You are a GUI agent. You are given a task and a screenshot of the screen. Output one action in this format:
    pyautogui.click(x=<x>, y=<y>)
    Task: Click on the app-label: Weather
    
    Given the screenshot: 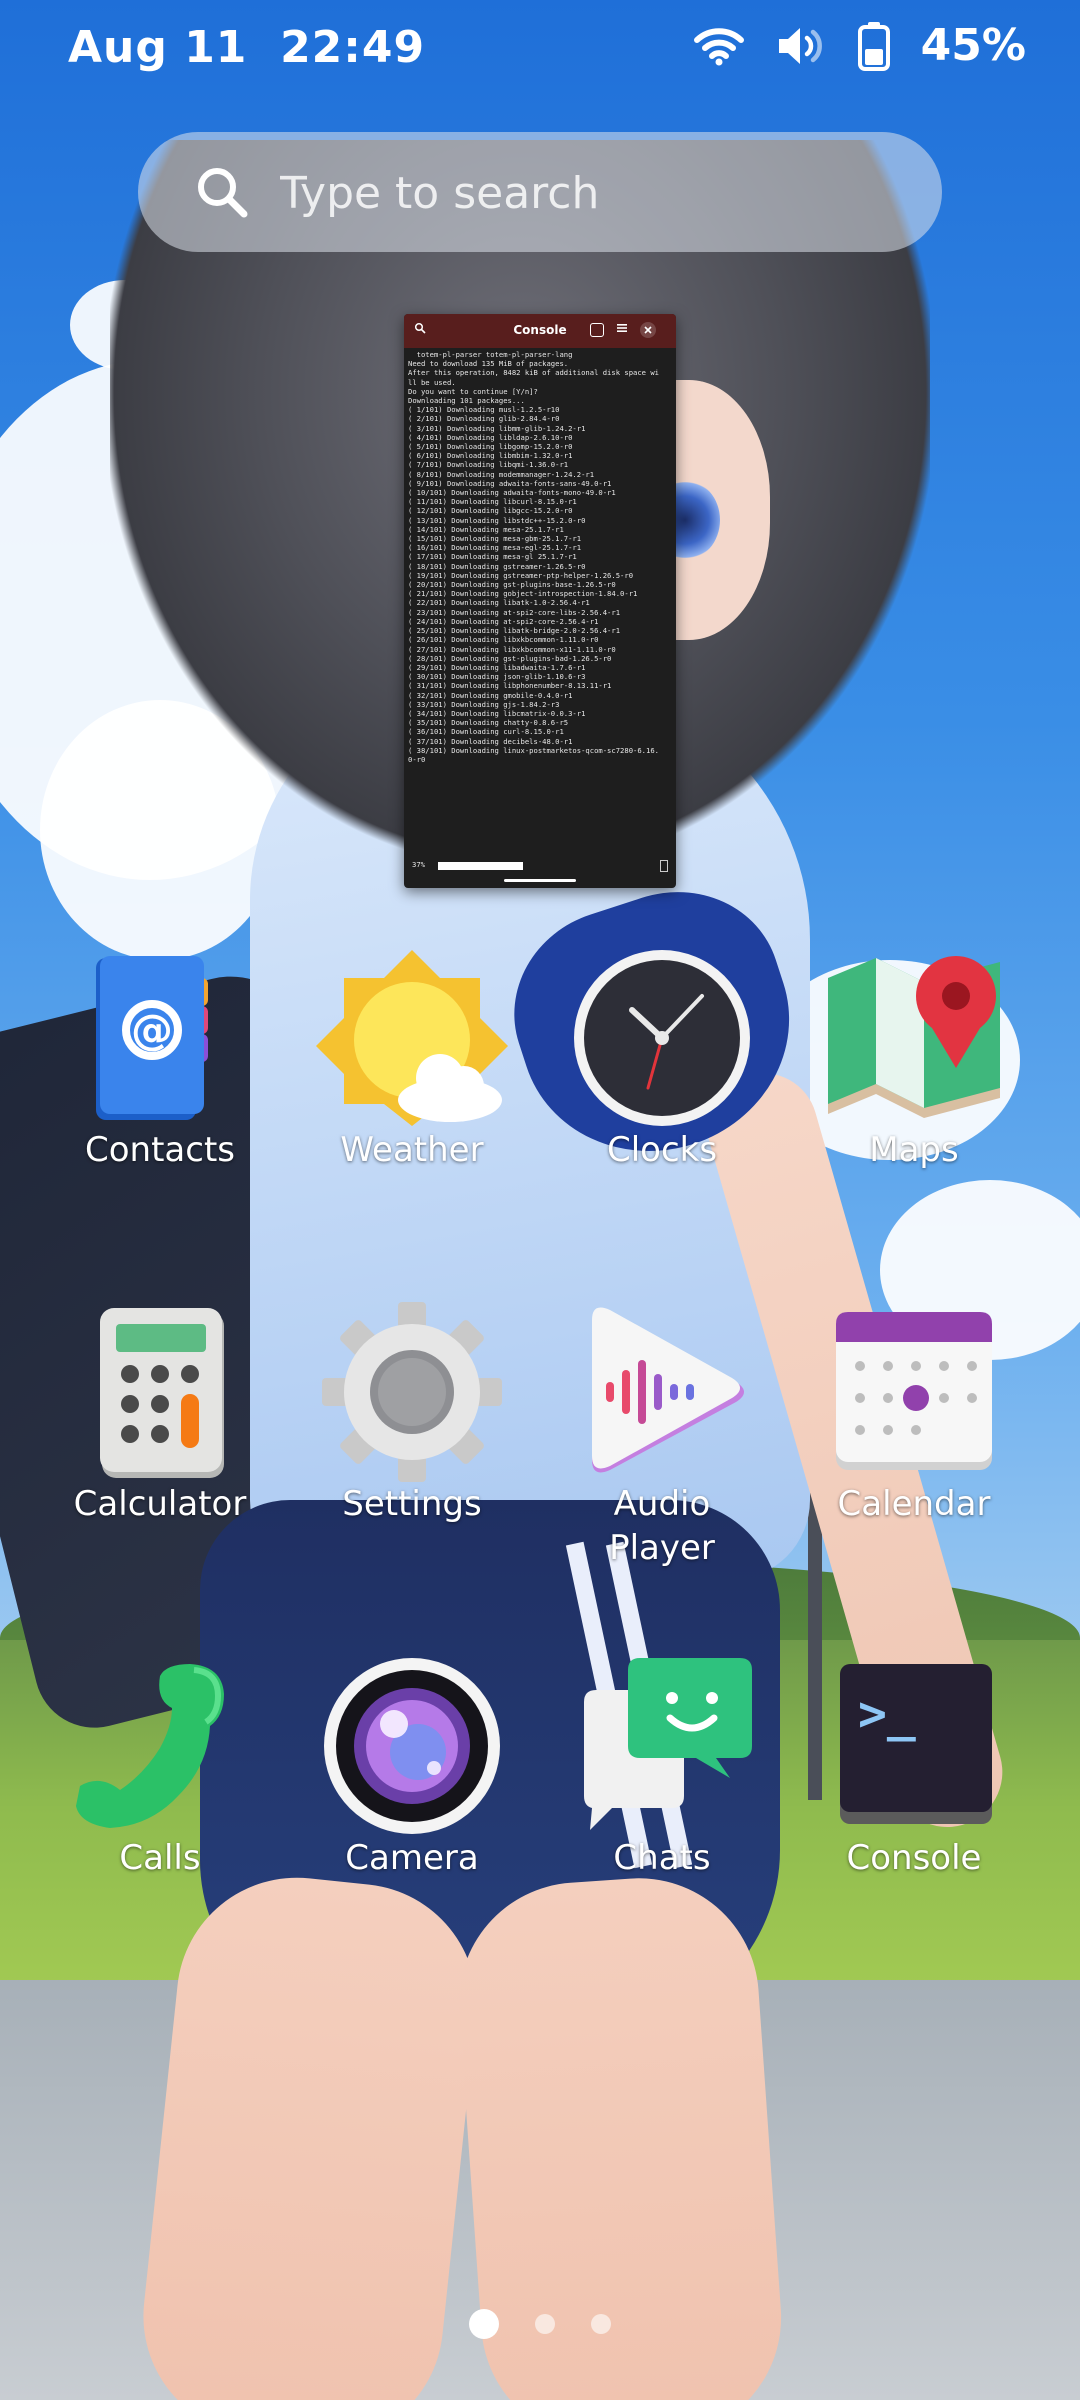 What is the action you would take?
    pyautogui.click(x=412, y=1150)
    